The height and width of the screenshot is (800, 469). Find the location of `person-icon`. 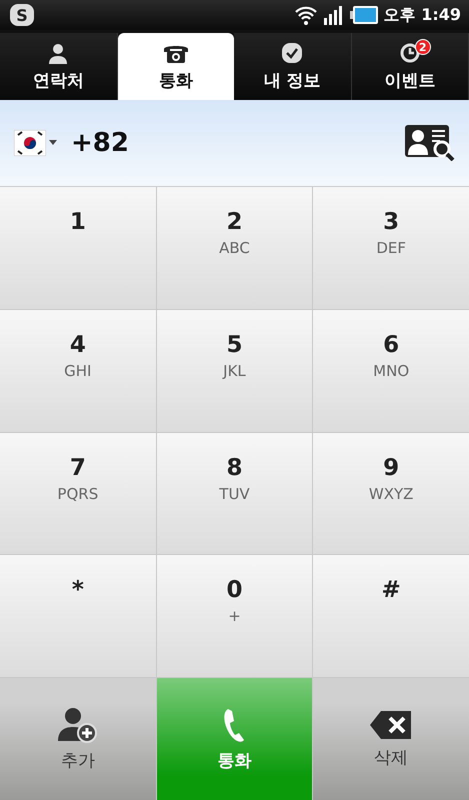

person-icon is located at coordinates (58, 53).